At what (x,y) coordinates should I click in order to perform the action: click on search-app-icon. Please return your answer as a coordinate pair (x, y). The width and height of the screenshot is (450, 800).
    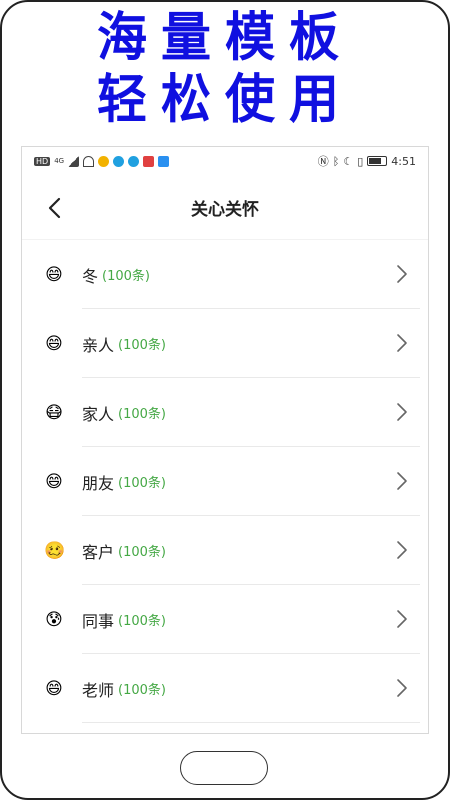
    Looking at the image, I should click on (164, 161).